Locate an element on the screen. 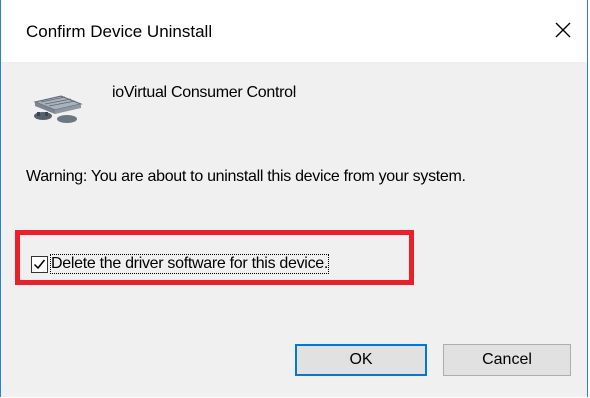 The height and width of the screenshot is (398, 590). delete-driver-checkbox is located at coordinates (39, 264).